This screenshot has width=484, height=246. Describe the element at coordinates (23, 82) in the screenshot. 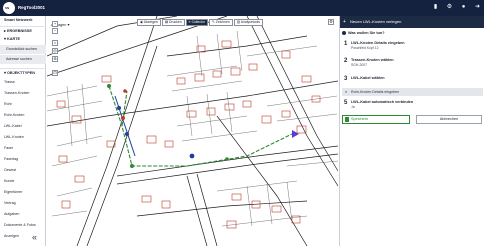

I see `sidebar-item-trasse: Trasse` at that location.